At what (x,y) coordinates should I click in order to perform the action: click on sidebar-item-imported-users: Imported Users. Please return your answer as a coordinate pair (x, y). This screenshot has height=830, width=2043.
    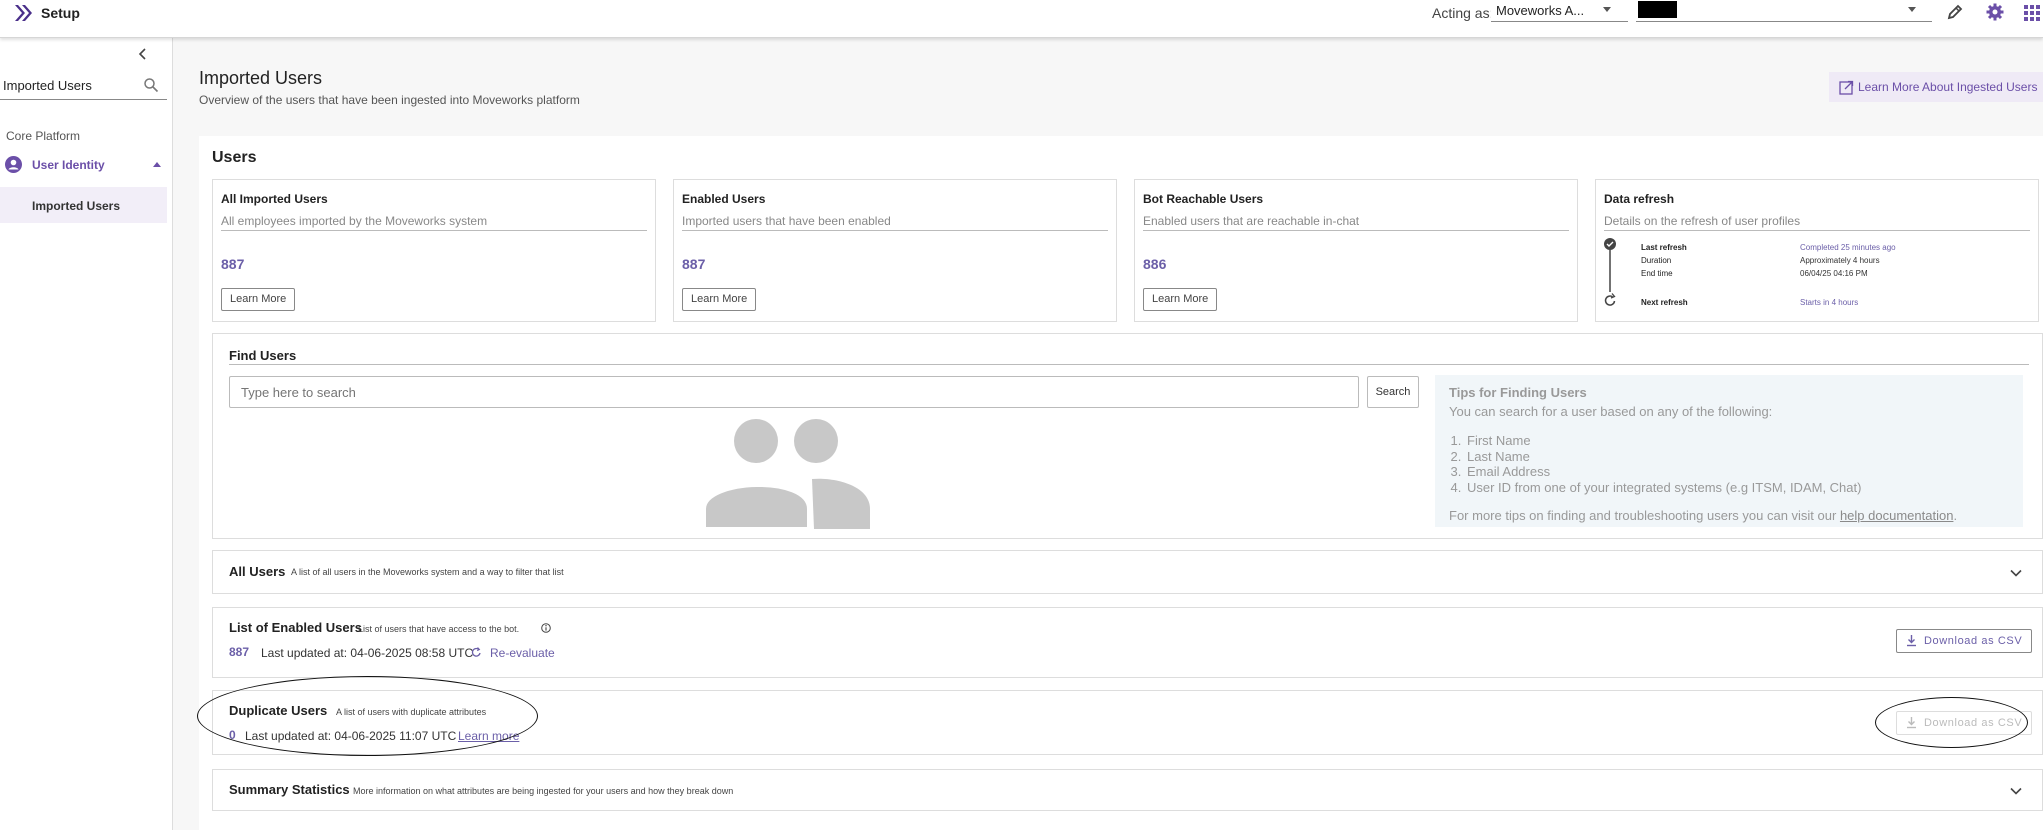
    Looking at the image, I should click on (83, 205).